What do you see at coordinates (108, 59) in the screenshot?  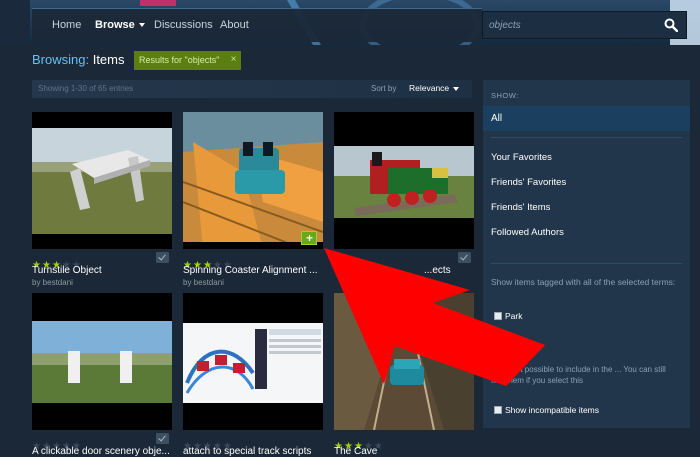 I see `browse-value: Items` at bounding box center [108, 59].